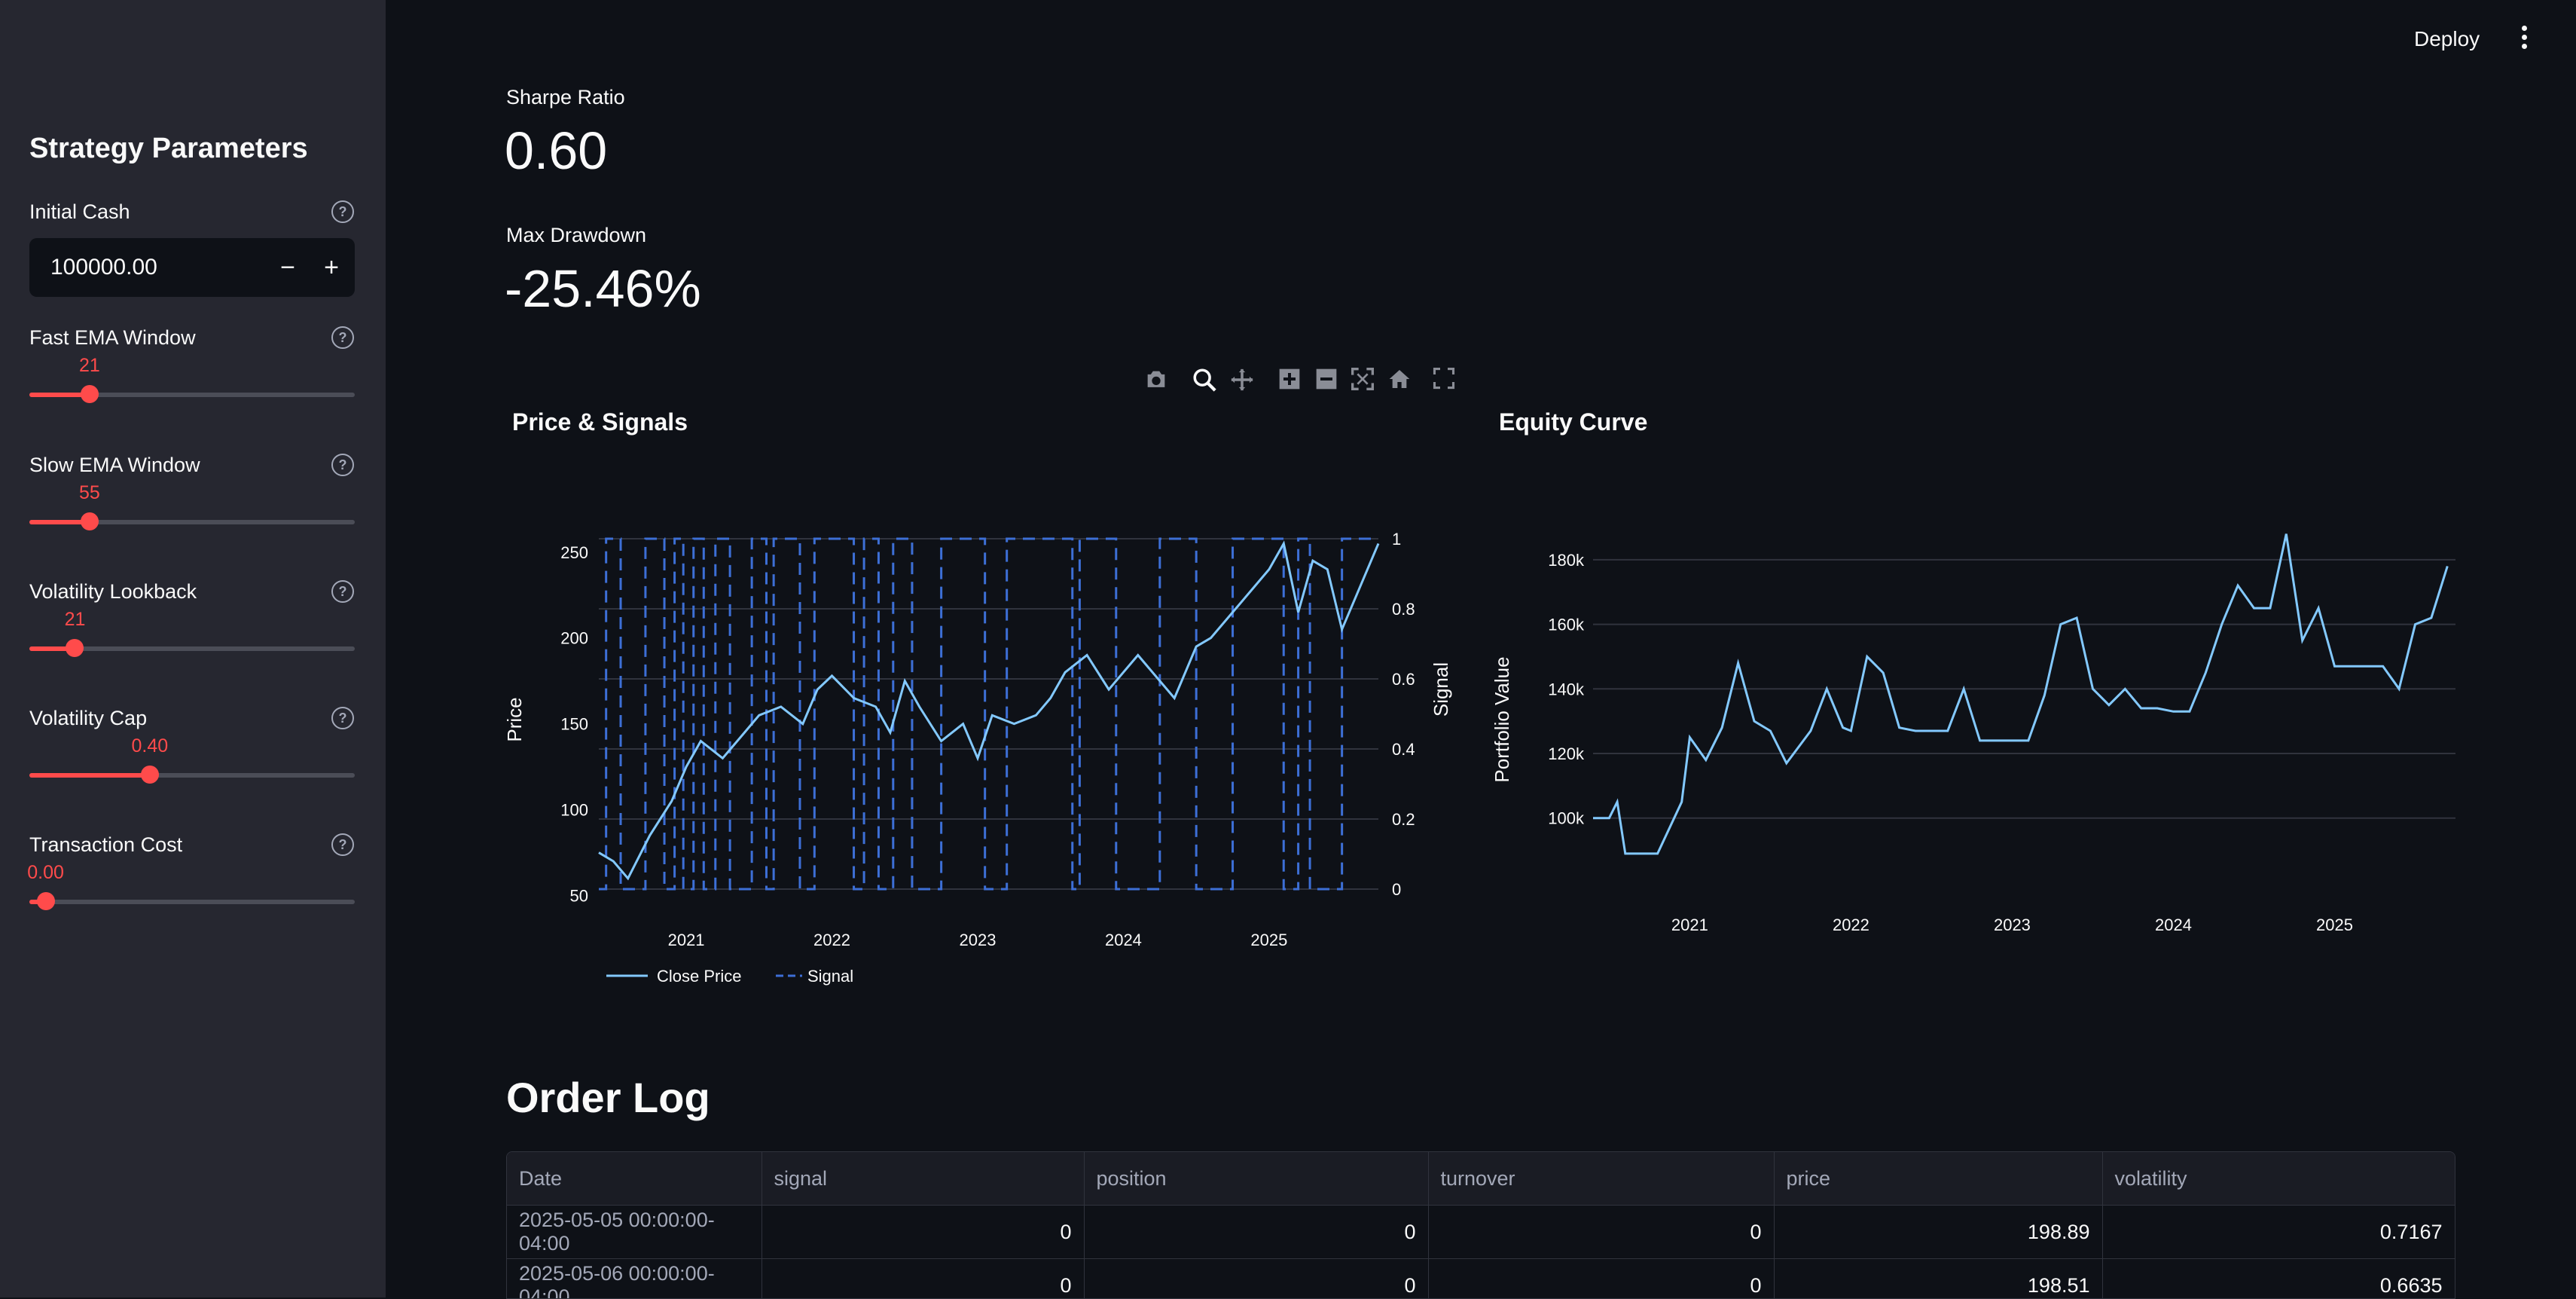 This screenshot has height=1299, width=2576. What do you see at coordinates (1363, 382) in the screenshot?
I see `autoscale-icon` at bounding box center [1363, 382].